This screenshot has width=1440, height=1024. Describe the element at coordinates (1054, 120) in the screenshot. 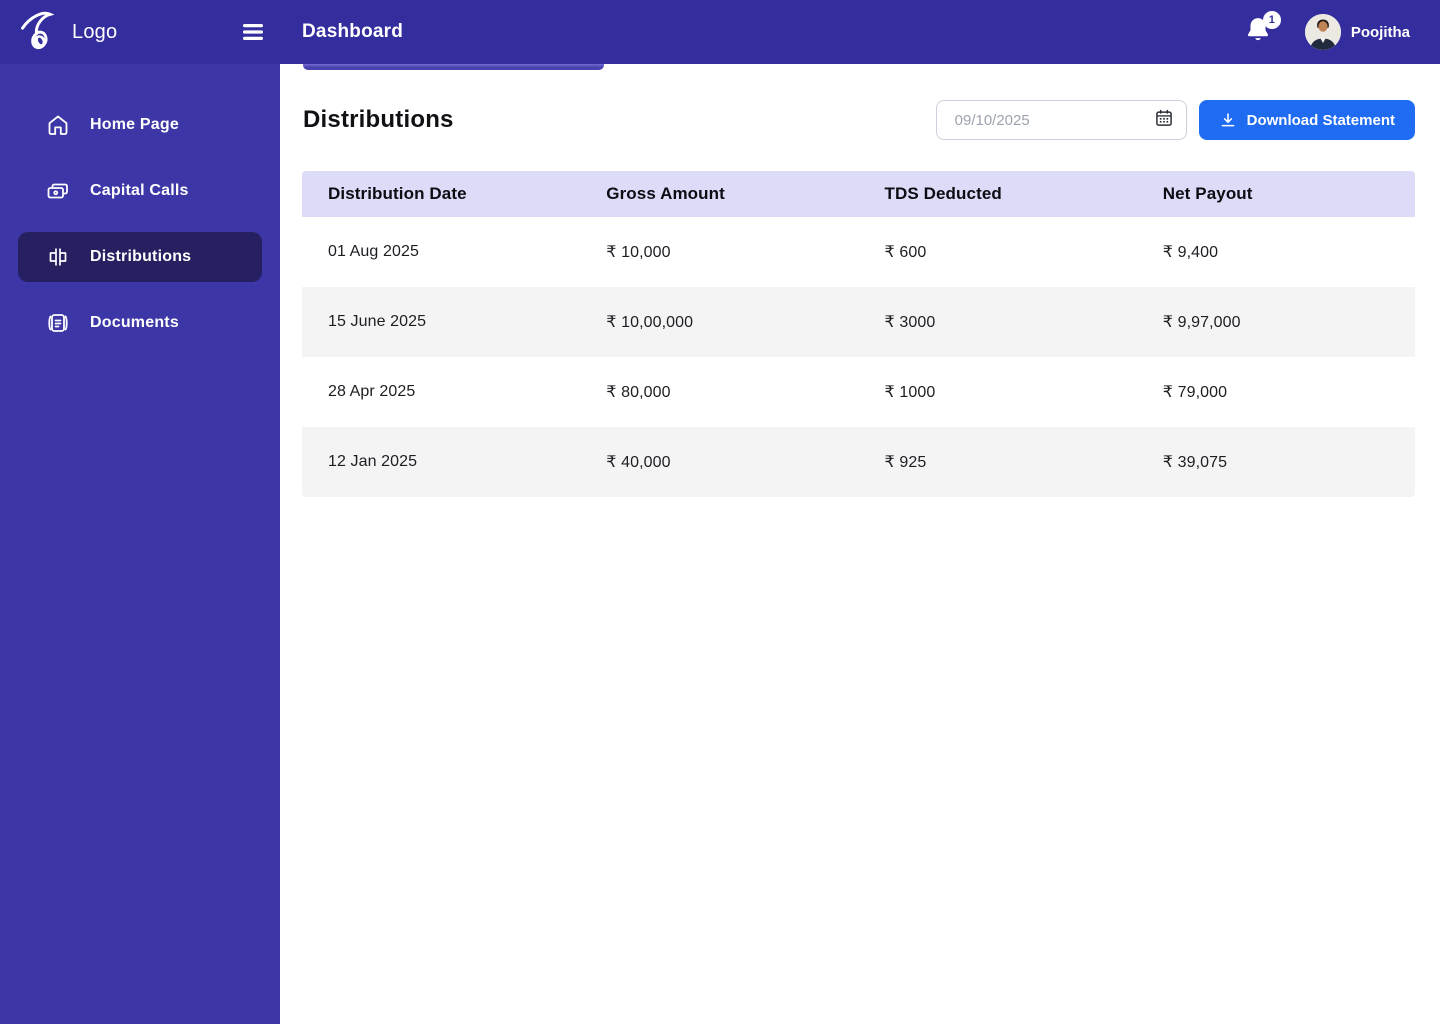

I see `date-input` at that location.